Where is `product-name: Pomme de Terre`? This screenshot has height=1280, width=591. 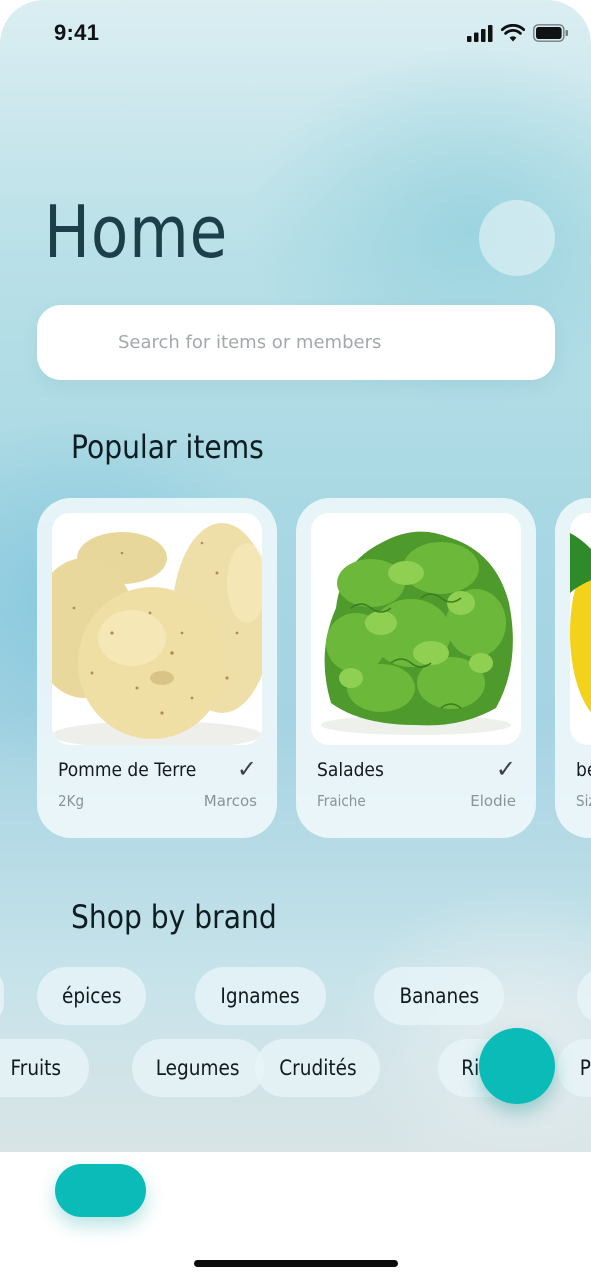
product-name: Pomme de Terre is located at coordinates (127, 770).